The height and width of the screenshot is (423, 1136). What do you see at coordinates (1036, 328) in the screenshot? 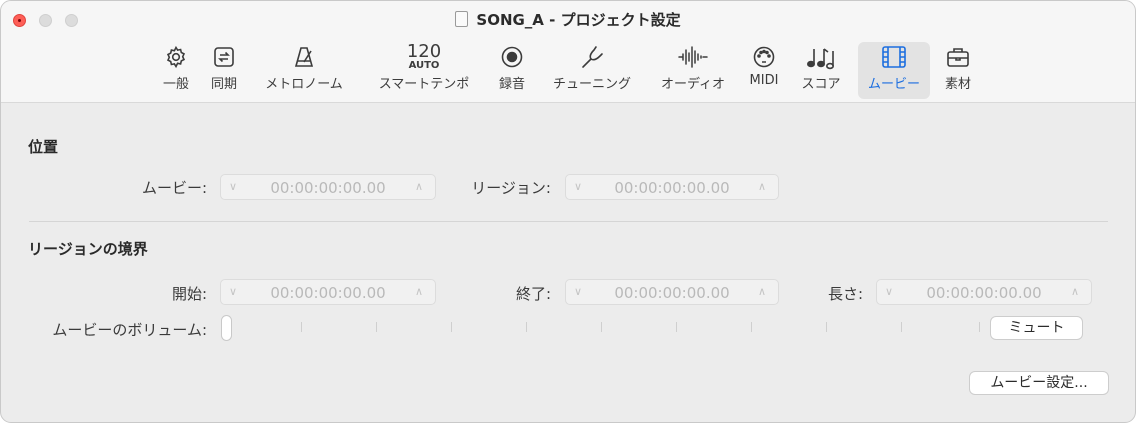
I see `mute-button: ミュート` at bounding box center [1036, 328].